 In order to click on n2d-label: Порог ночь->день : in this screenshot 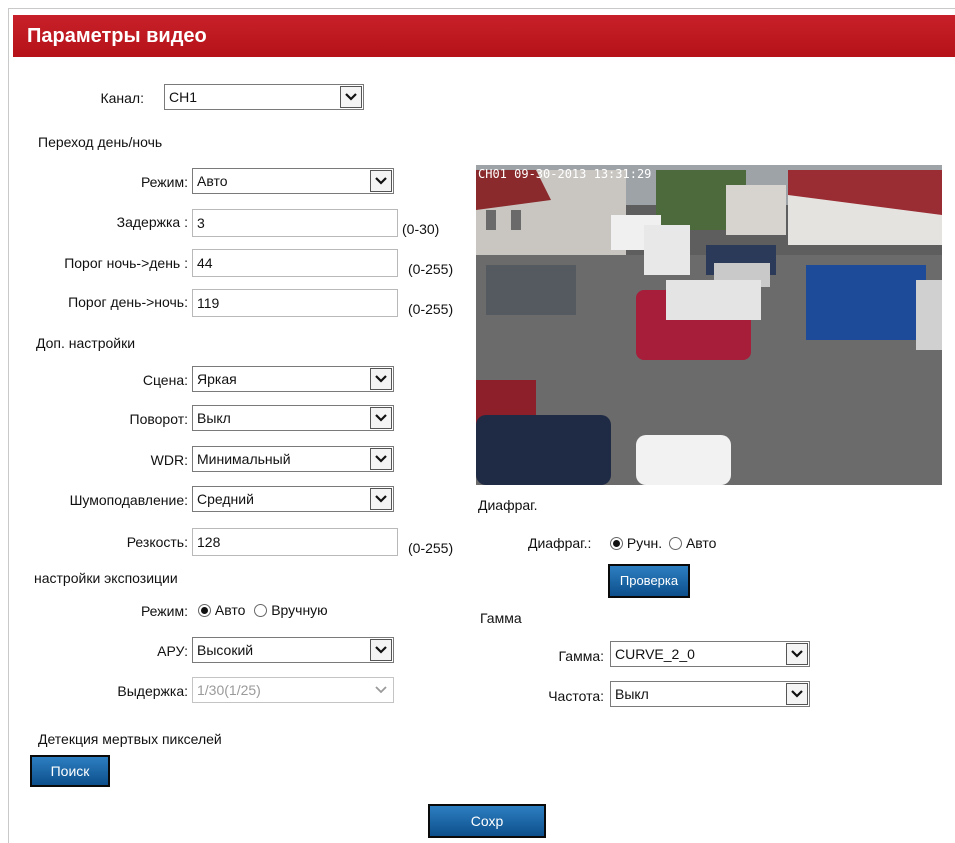, I will do `click(126, 263)`.